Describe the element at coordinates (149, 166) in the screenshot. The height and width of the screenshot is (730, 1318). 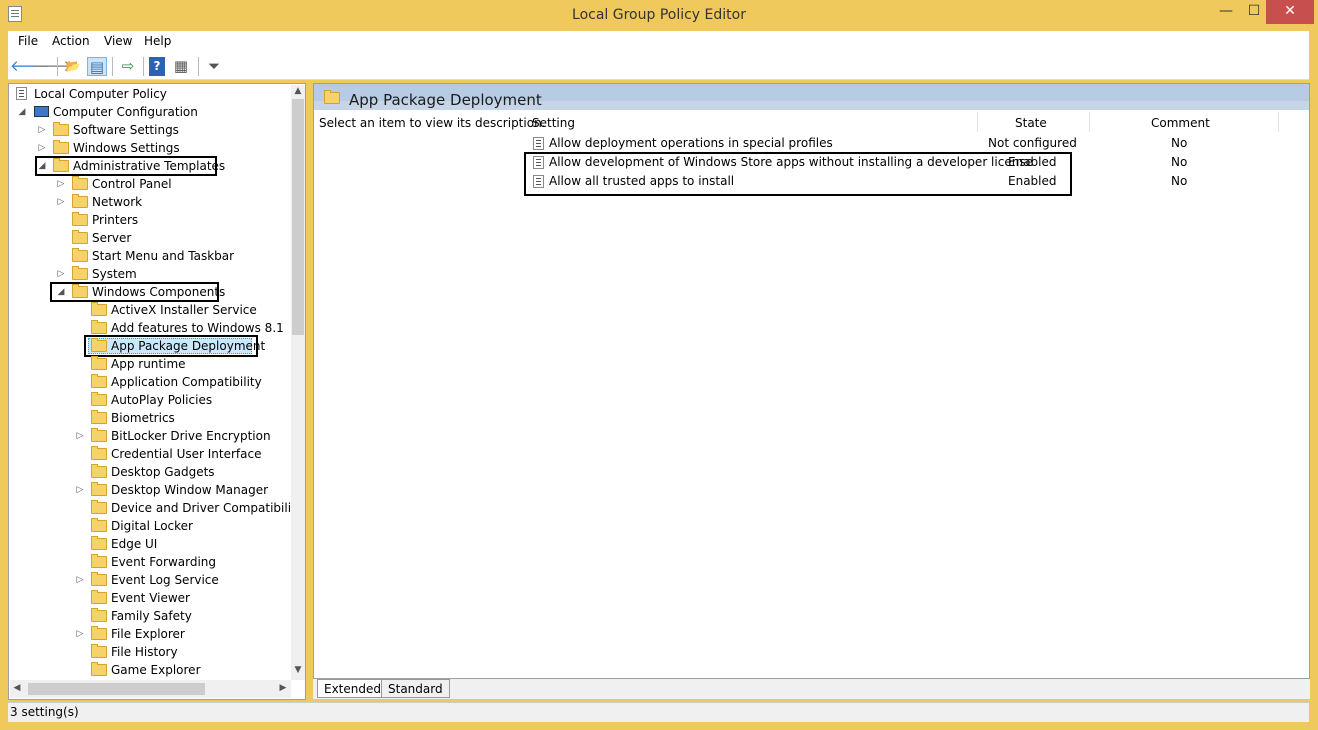
I see `tree-node-label: Administrative Templates` at that location.